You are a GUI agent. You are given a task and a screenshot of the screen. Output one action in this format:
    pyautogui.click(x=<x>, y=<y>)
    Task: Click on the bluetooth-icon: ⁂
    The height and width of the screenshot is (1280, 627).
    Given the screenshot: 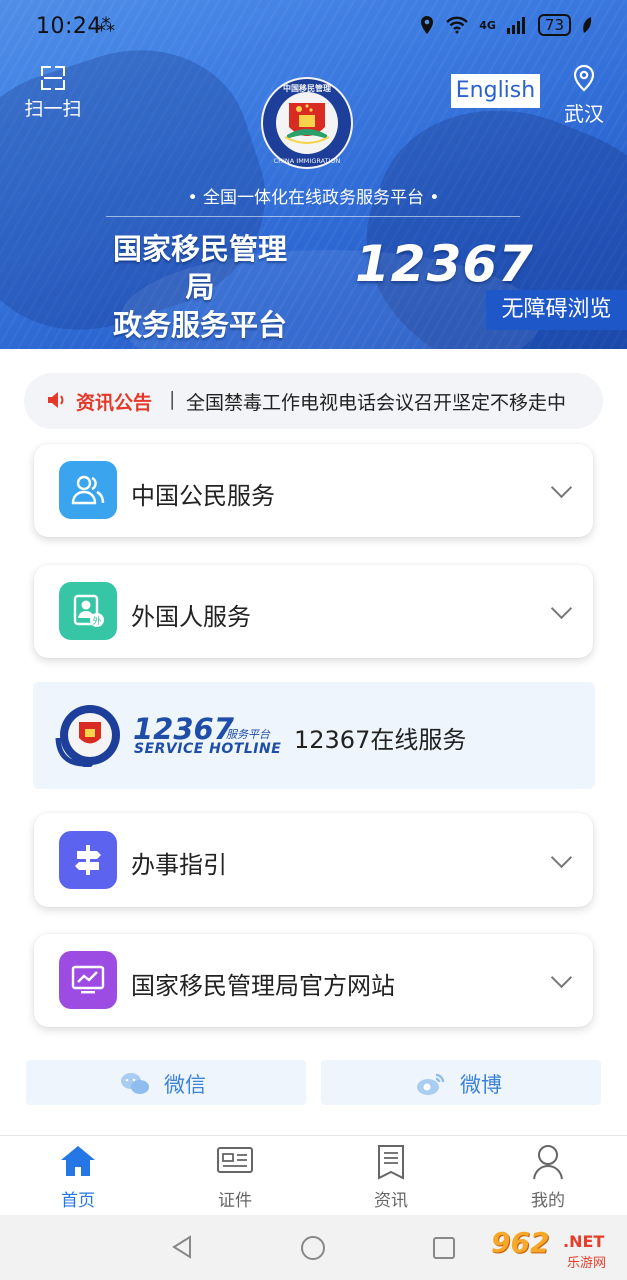 What is the action you would take?
    pyautogui.click(x=106, y=25)
    